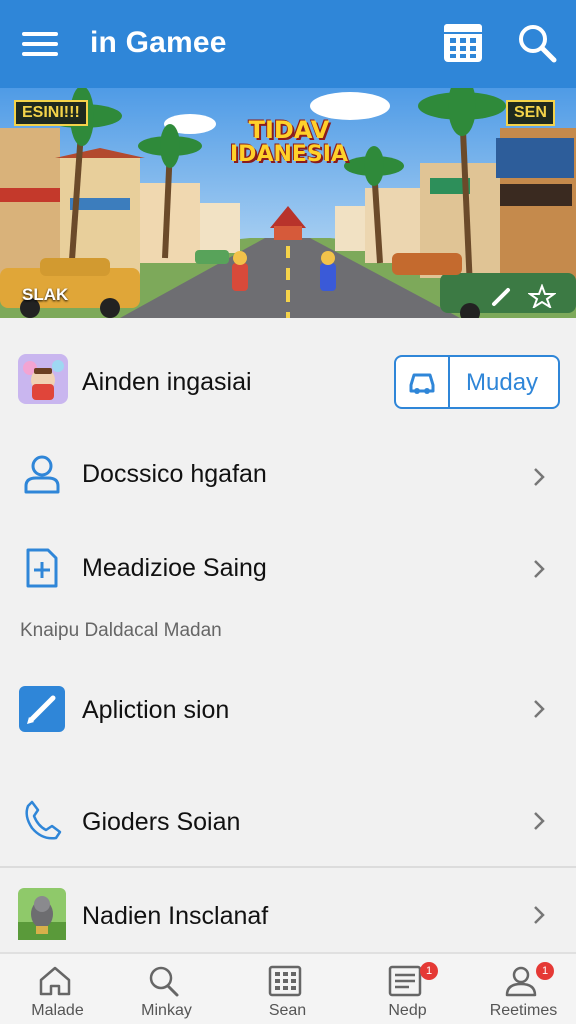 This screenshot has height=1024, width=576. Describe the element at coordinates (502, 382) in the screenshot. I see `muday-button-label: Muday` at that location.